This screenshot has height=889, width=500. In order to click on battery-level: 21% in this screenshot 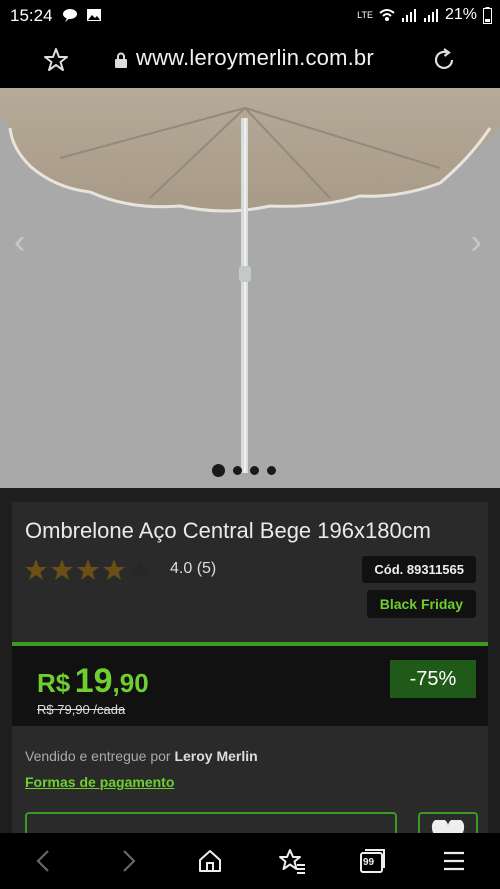, I will do `click(460, 14)`.